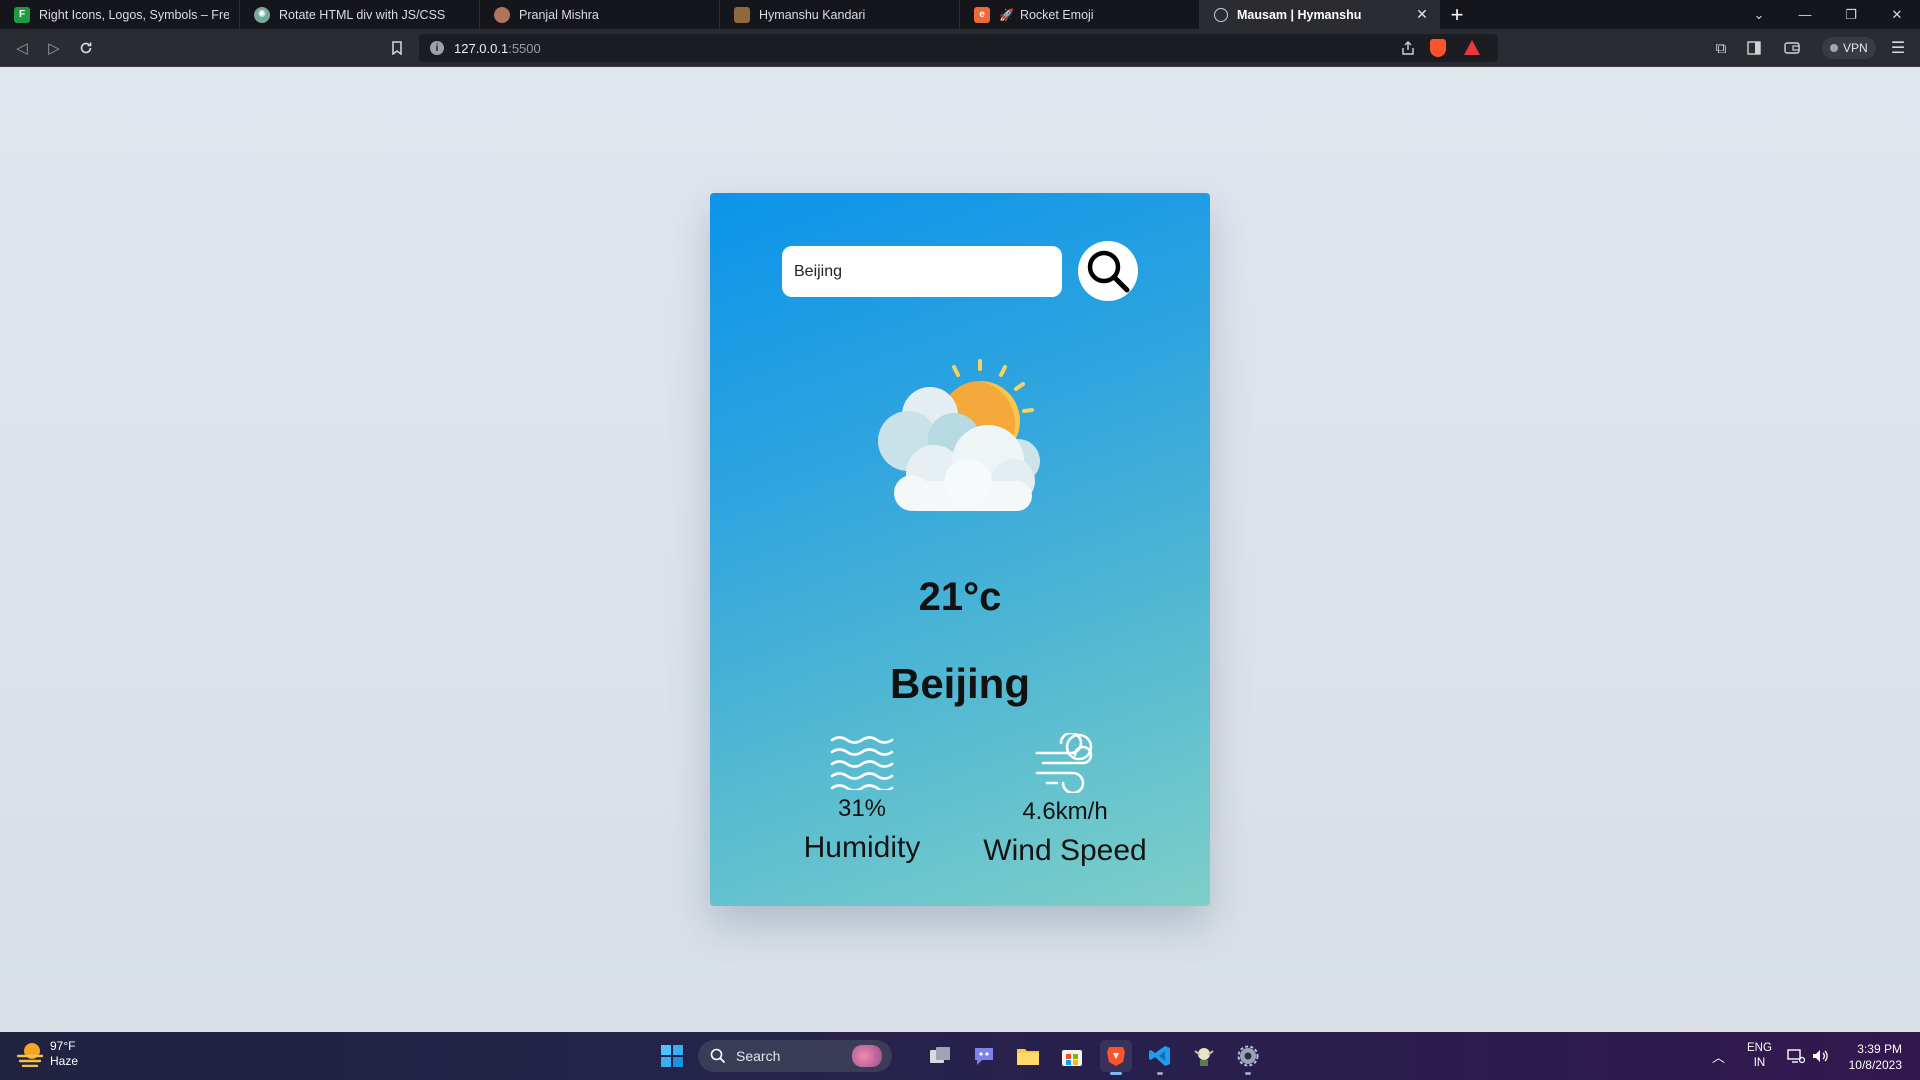  Describe the element at coordinates (1065, 850) in the screenshot. I see `wind-speed-label: Wind Speed` at that location.